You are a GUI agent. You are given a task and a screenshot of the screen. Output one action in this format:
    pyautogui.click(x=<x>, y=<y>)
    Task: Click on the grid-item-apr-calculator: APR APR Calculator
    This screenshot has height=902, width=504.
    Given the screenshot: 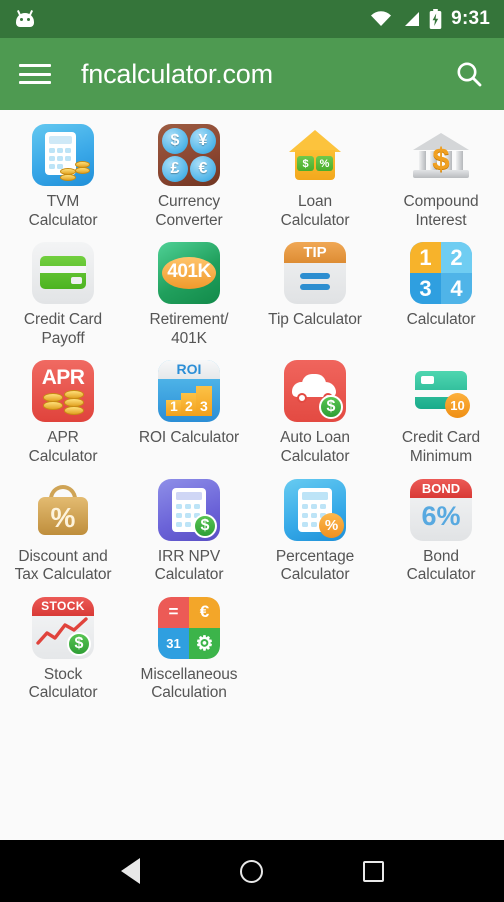 What is the action you would take?
    pyautogui.click(x=63, y=413)
    